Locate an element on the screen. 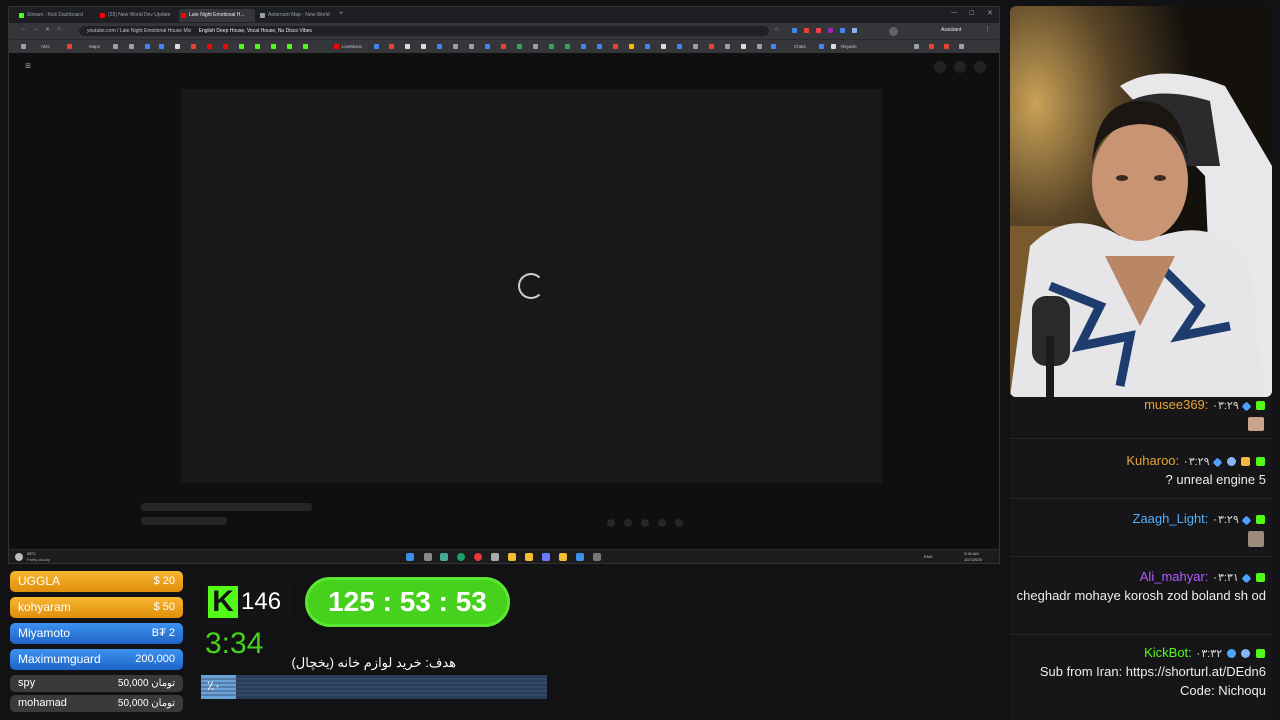 This screenshot has width=1280, height=720. chrome-icon is located at coordinates (478, 557).